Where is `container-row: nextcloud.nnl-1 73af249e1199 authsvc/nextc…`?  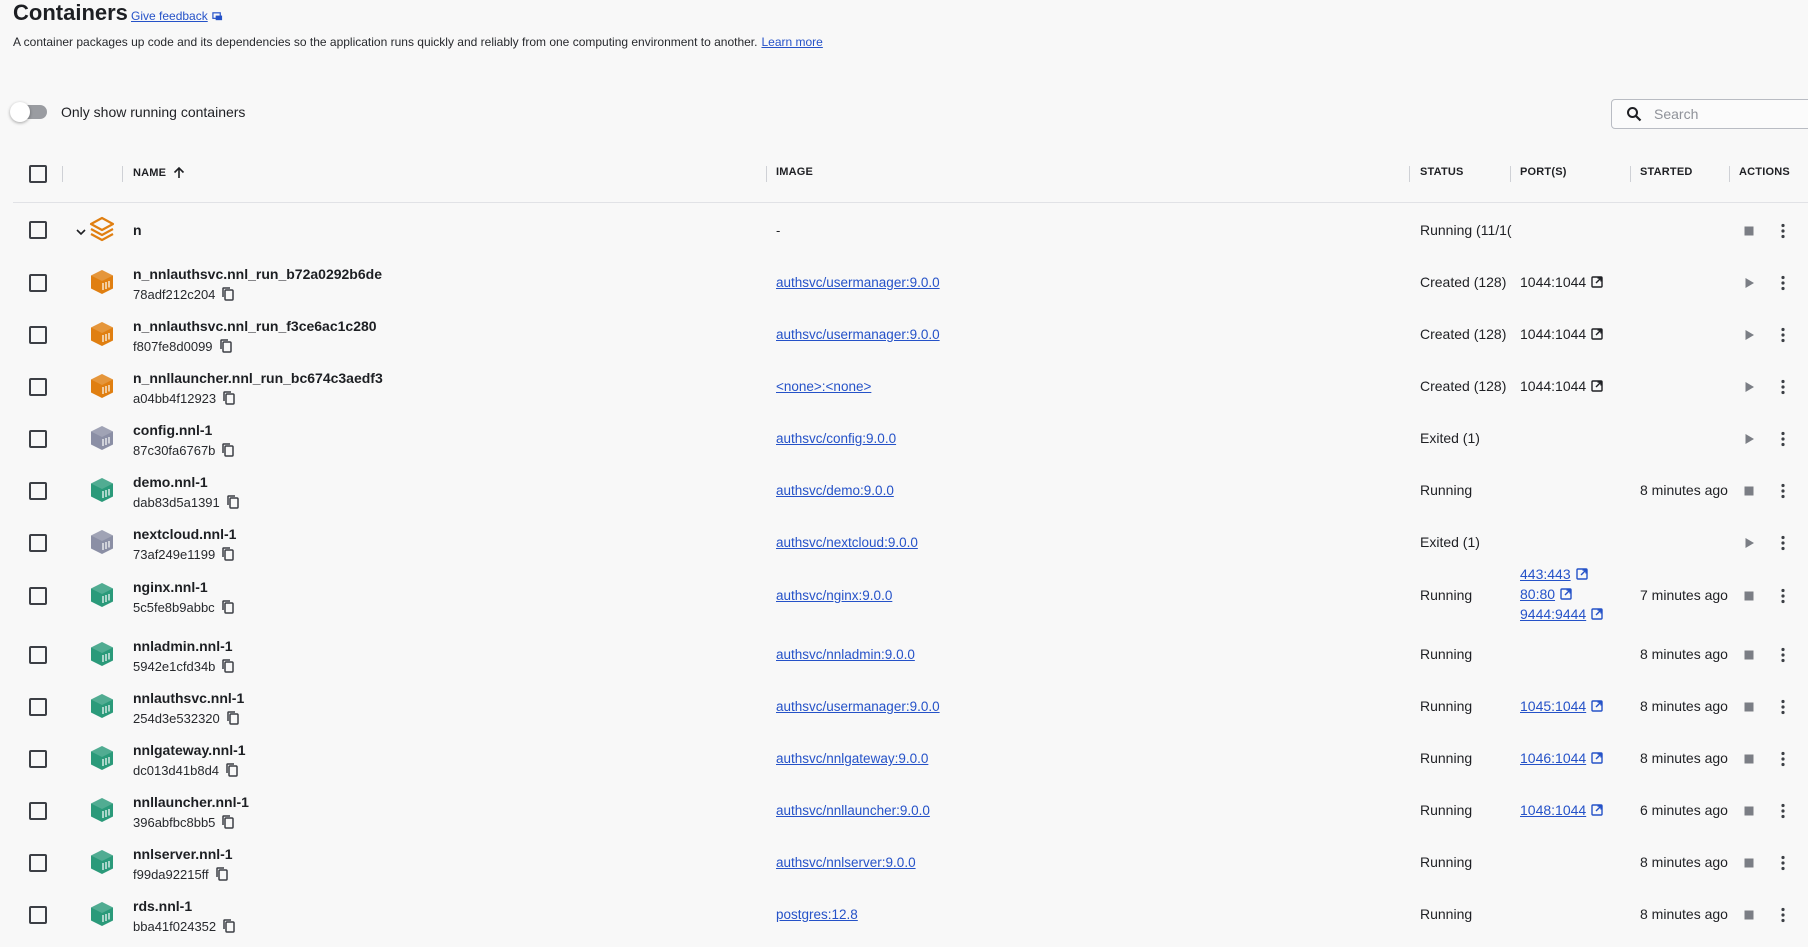
container-row: nextcloud.nnl-1 73af249e1199 authsvc/nextc… is located at coordinates (910, 543).